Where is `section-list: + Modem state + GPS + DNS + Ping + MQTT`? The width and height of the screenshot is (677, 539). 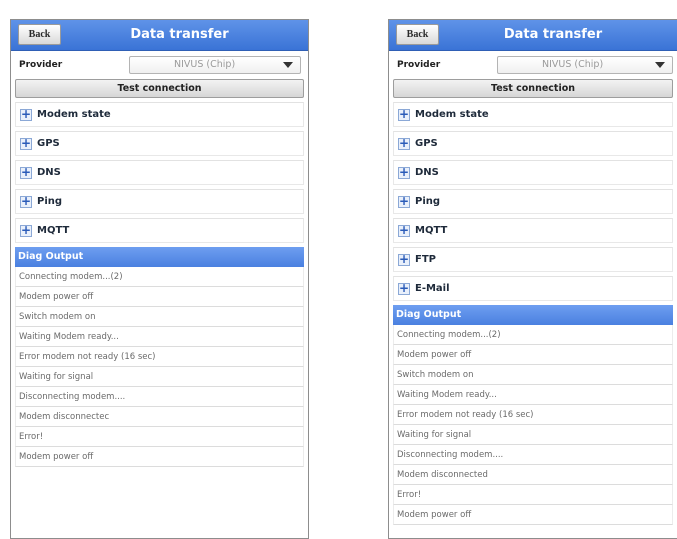 section-list: + Modem state + GPS + DNS + Ping + MQTT is located at coordinates (159, 172).